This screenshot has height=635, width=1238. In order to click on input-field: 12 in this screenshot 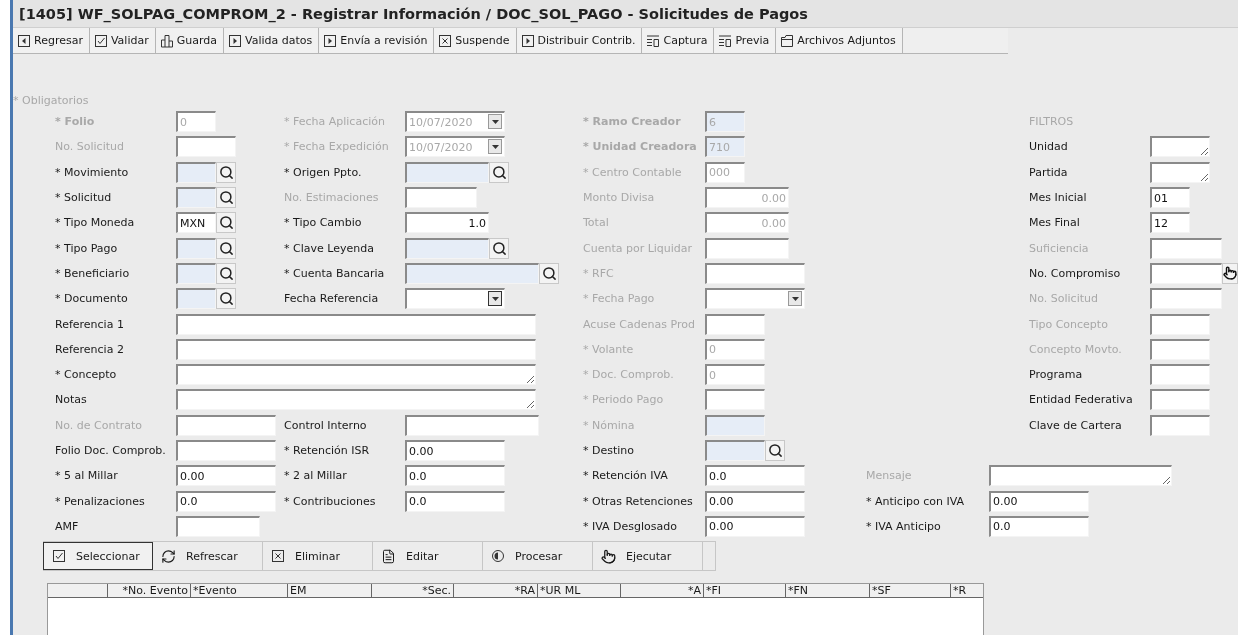, I will do `click(1170, 223)`.